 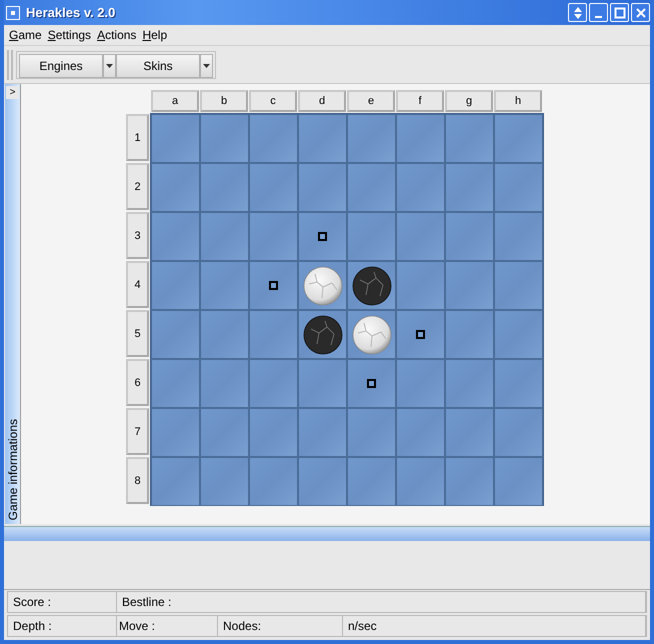 What do you see at coordinates (137, 480) in the screenshot?
I see `row-header: 8` at bounding box center [137, 480].